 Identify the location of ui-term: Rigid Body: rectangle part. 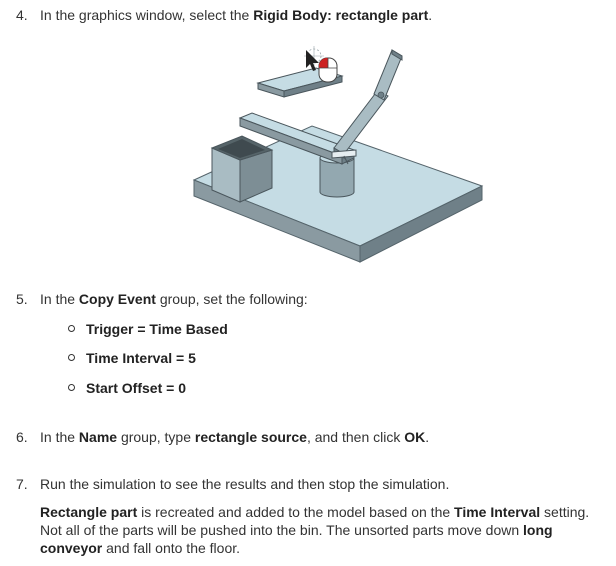
(341, 15).